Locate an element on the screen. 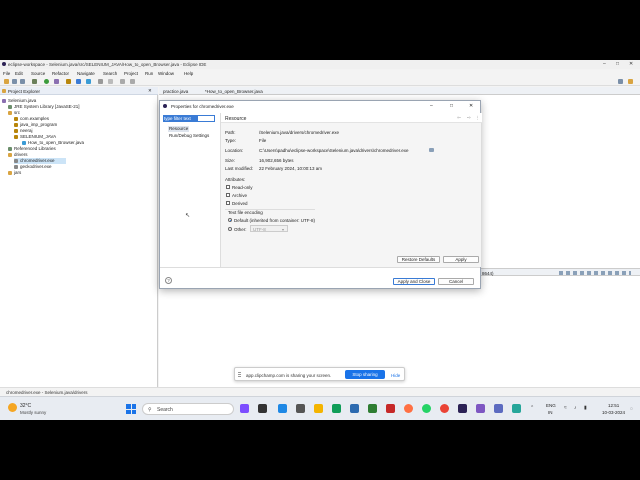 This screenshot has height=480, width=640. chrome-icon is located at coordinates (444, 408).